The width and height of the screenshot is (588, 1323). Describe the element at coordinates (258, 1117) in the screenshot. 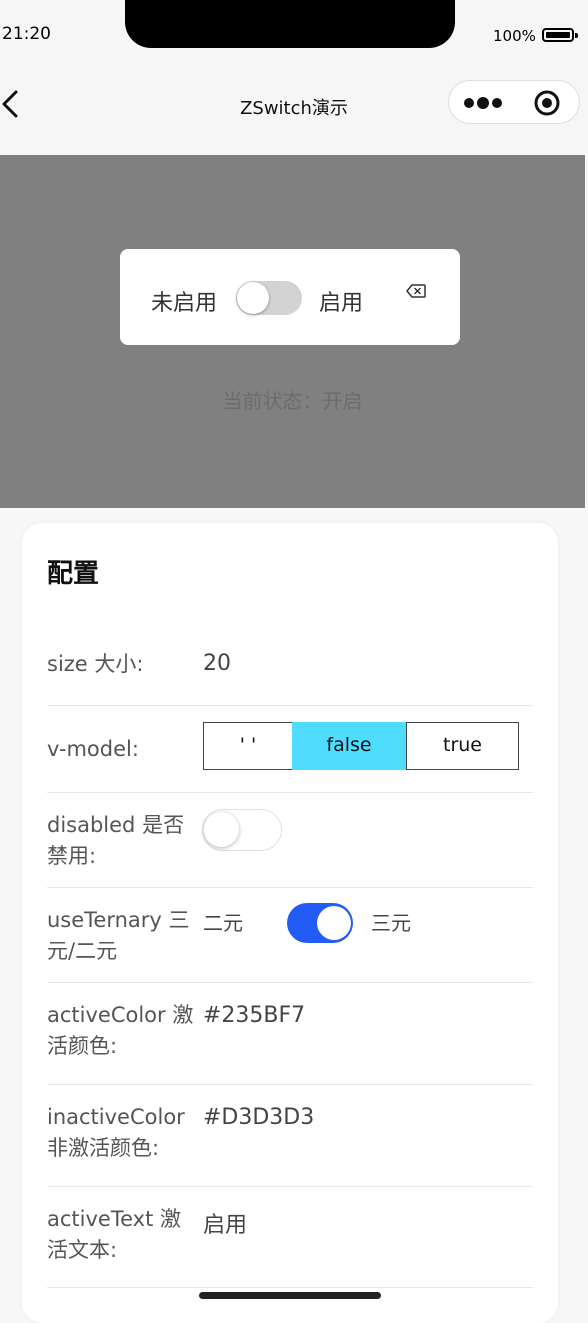

I see `inactive-color-value: #D3D3D3` at that location.